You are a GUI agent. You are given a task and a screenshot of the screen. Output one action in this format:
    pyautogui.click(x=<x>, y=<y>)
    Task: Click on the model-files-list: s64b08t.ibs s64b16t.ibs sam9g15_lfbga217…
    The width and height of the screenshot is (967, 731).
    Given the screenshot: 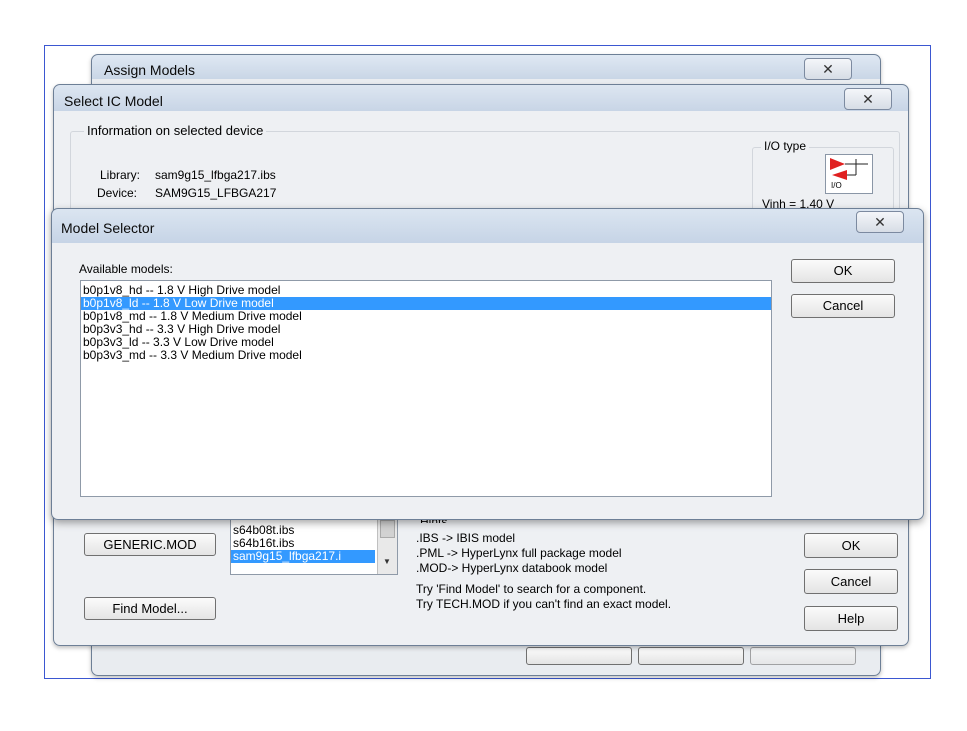 What is the action you would take?
    pyautogui.click(x=314, y=546)
    